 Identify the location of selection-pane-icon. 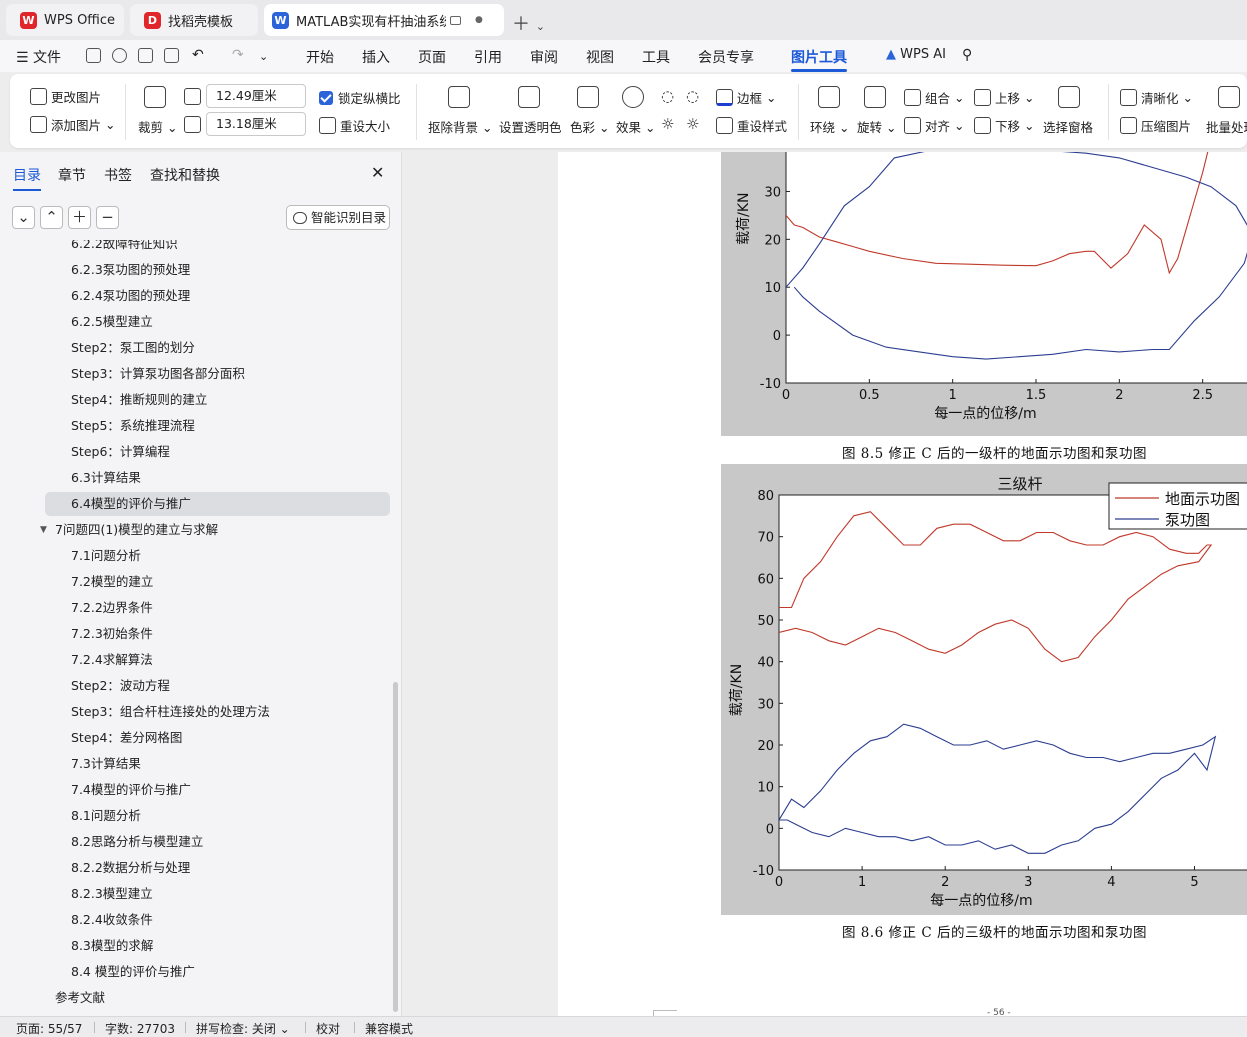
(1069, 97).